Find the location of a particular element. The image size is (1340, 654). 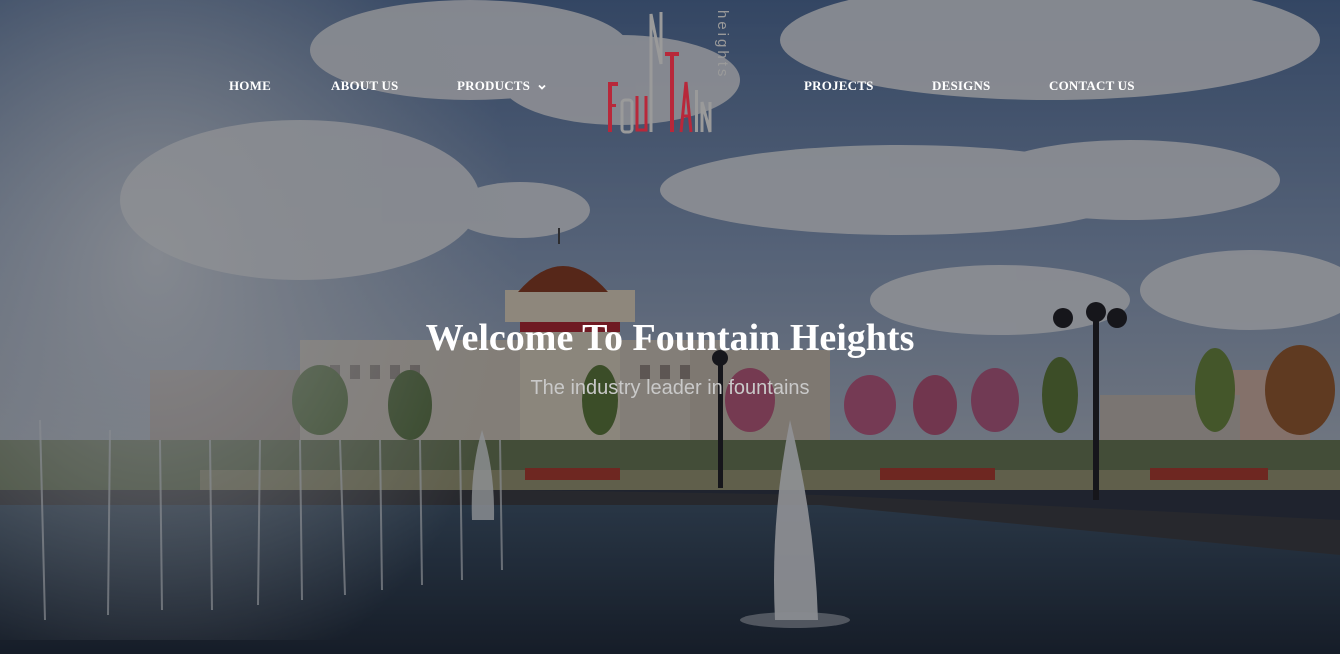

nav-designs: DESIGNS is located at coordinates (961, 86).